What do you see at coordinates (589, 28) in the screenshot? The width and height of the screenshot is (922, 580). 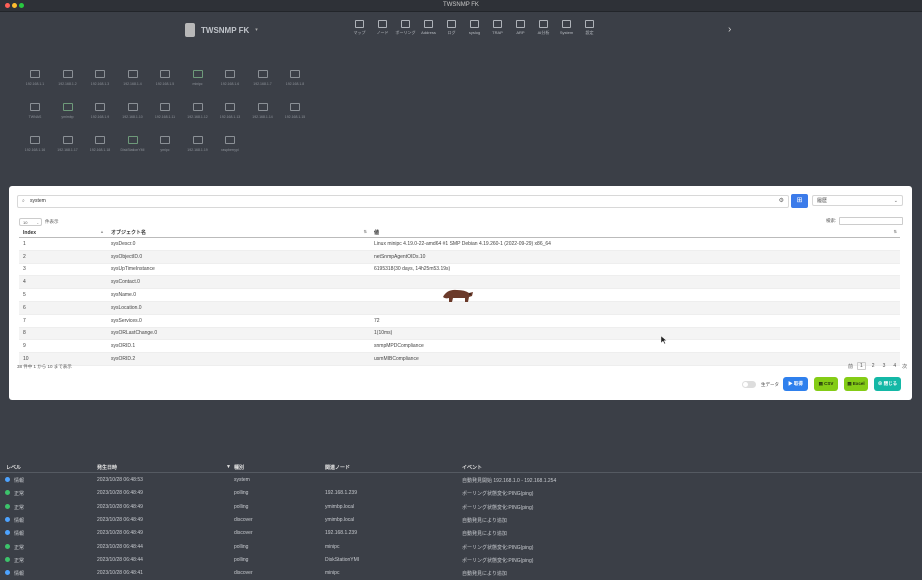 I see `nav-item: 設定` at bounding box center [589, 28].